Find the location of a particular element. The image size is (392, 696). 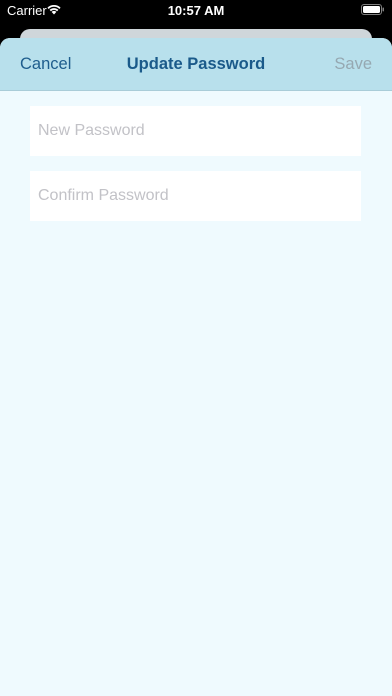

status-time: 10:57 AM is located at coordinates (196, 10).